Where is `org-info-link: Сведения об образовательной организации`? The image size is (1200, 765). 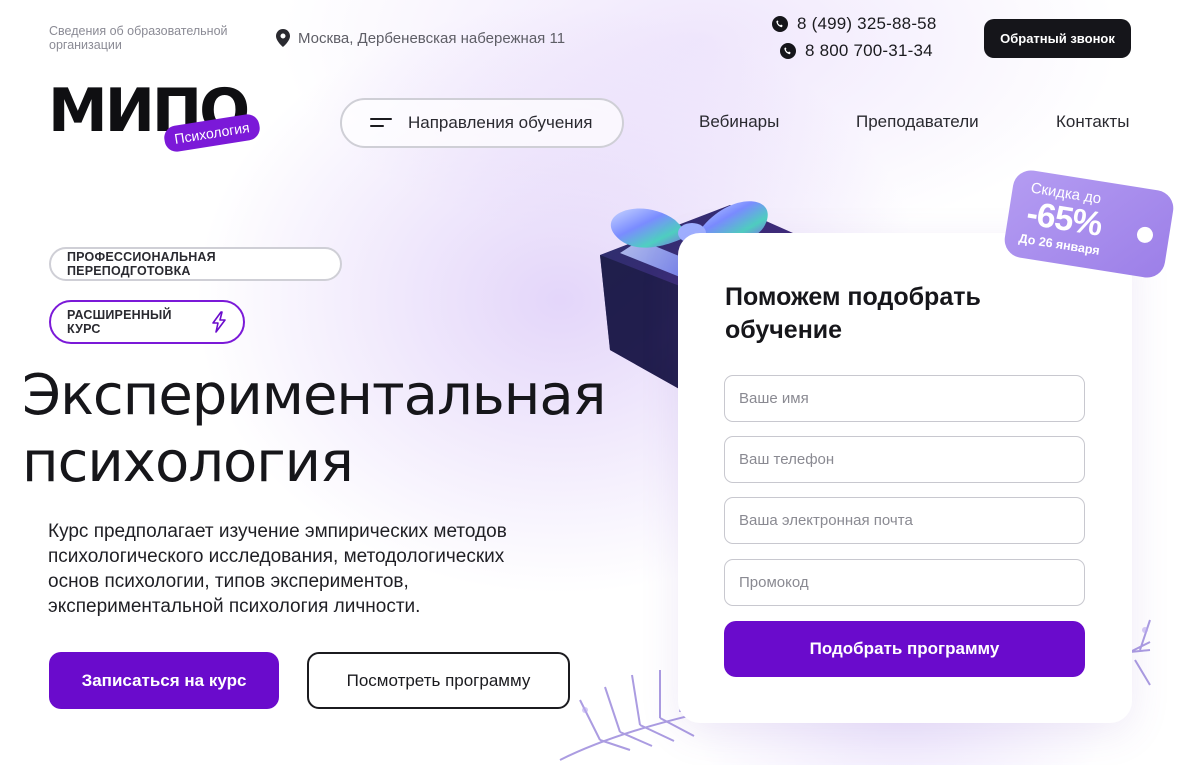 org-info-link: Сведения об образовательной организации is located at coordinates (149, 38).